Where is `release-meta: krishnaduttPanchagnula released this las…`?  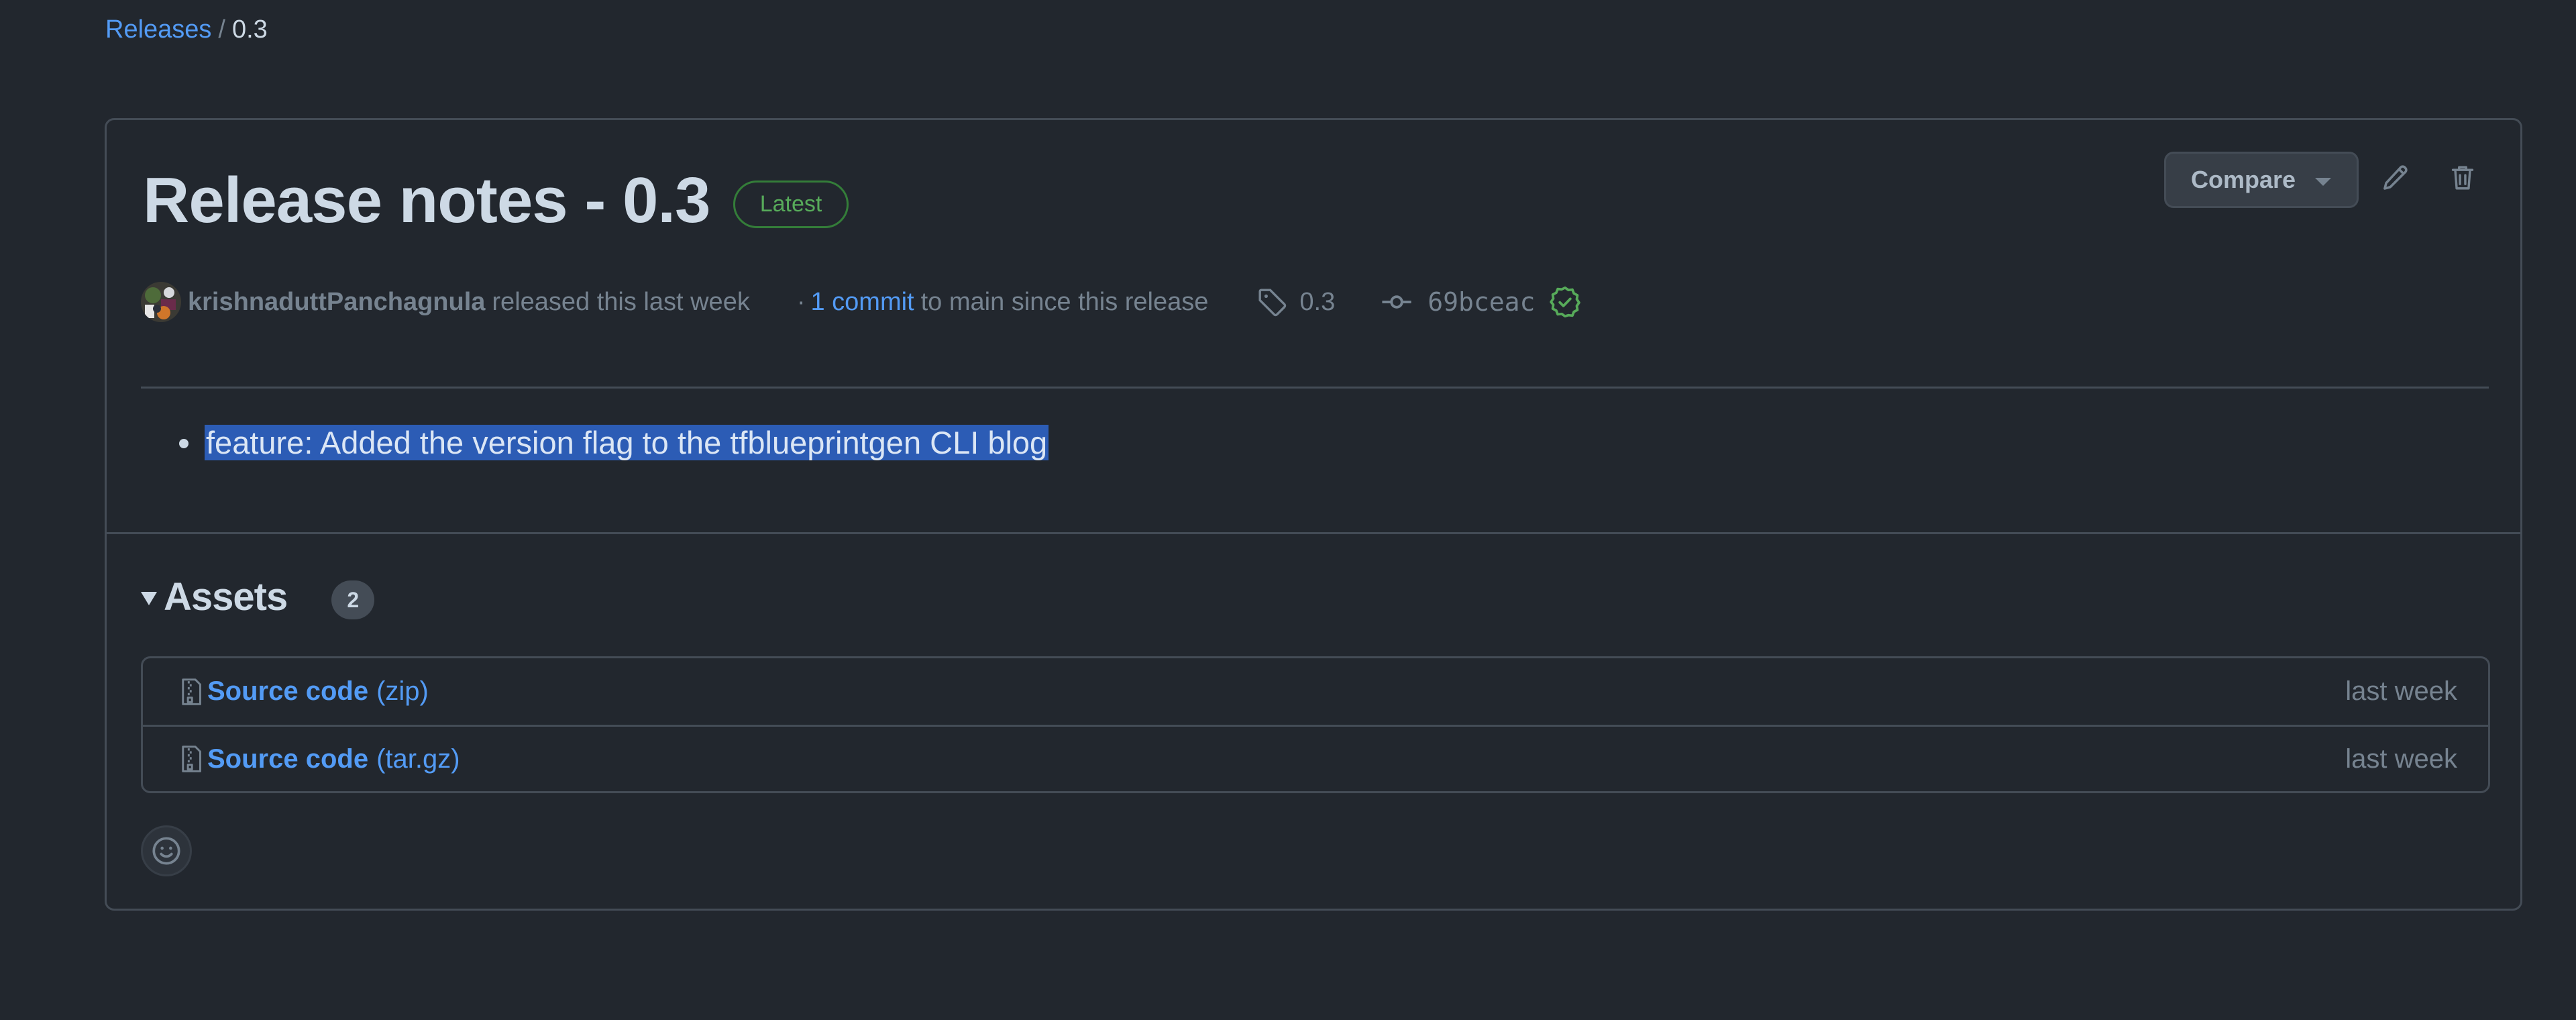 release-meta: krishnaduttPanchagnula released this las… is located at coordinates (861, 302).